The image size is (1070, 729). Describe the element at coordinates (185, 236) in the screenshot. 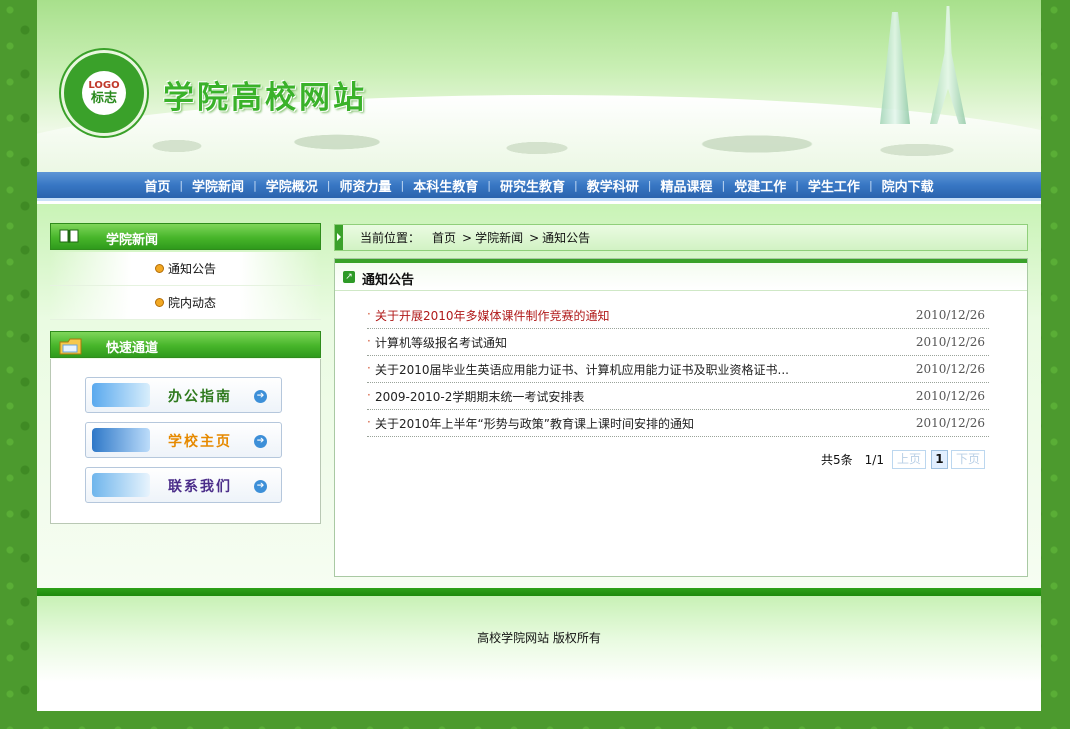

I see `sidebar-news-header: 学院新闻` at that location.